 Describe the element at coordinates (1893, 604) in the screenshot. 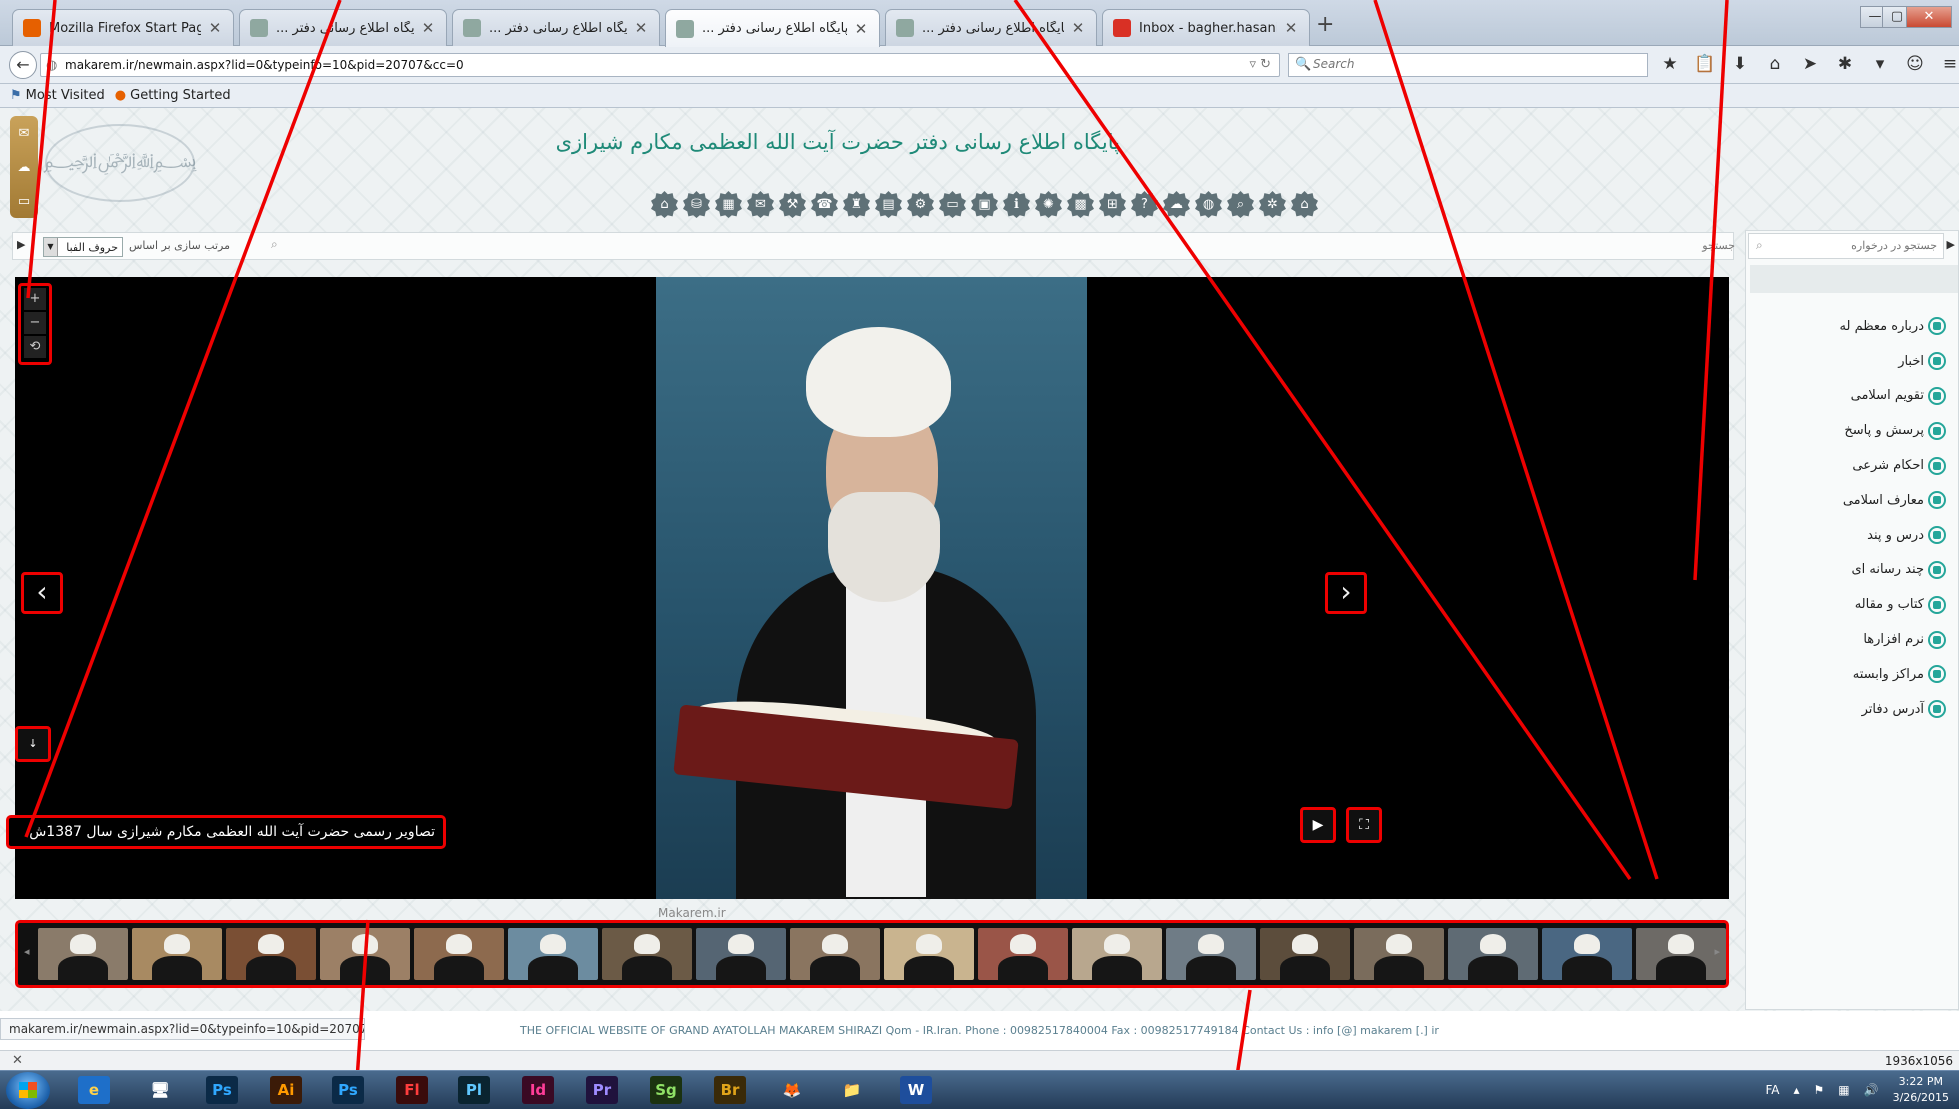

I see `sidebar-item-books: کتاب و مقاله` at that location.